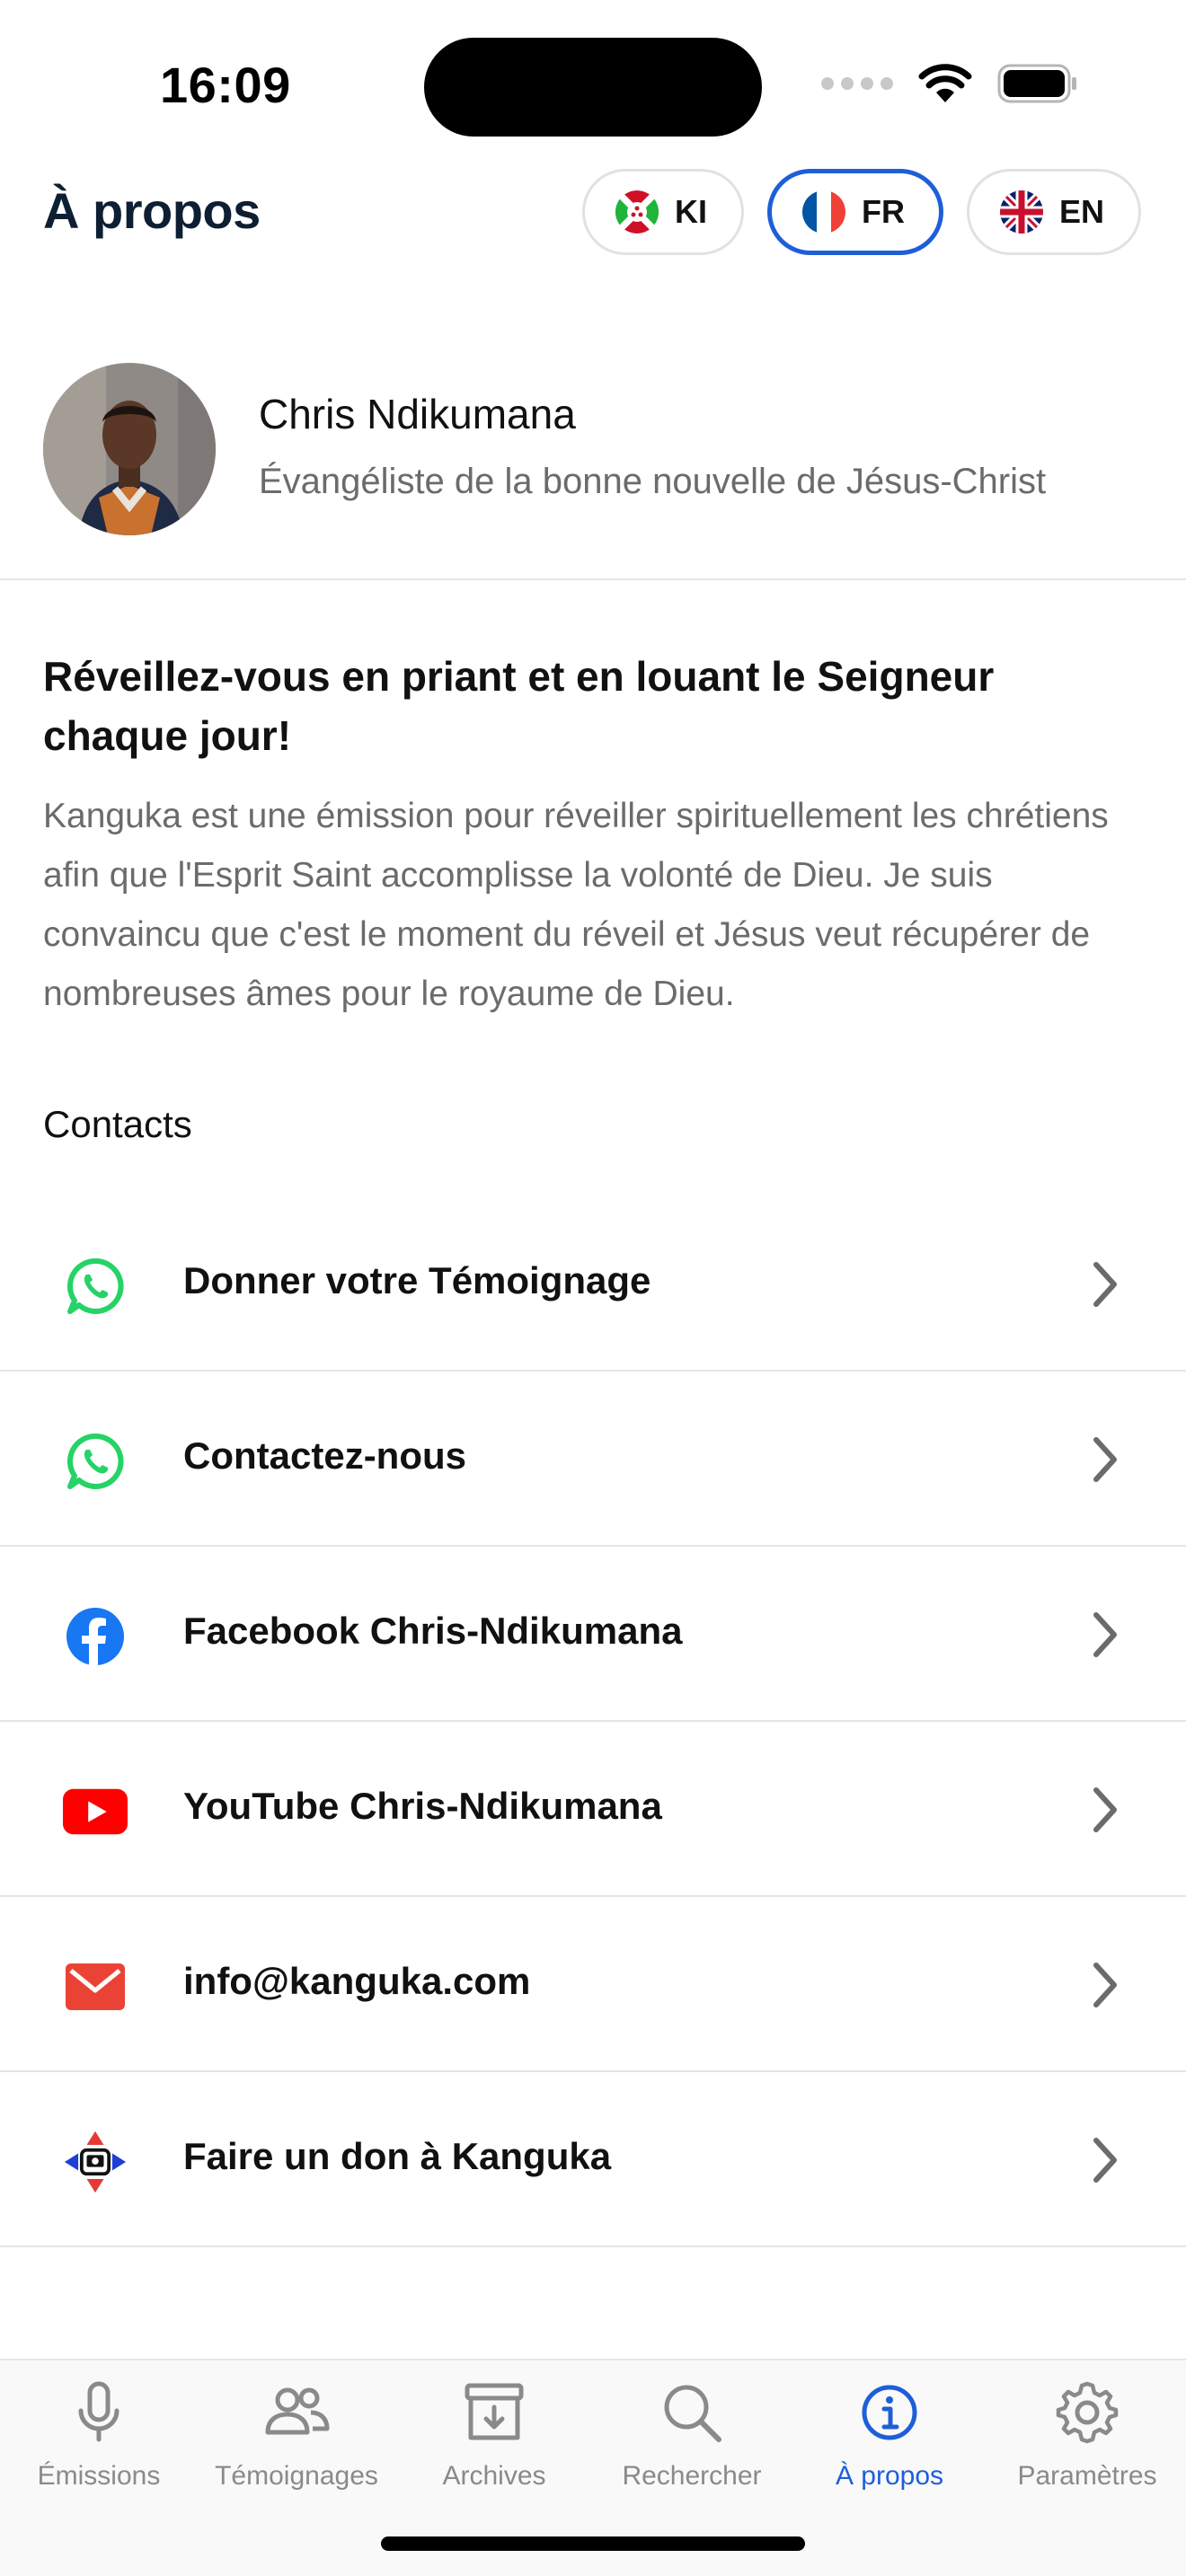 Image resolution: width=1186 pixels, height=2576 pixels. What do you see at coordinates (1087, 2476) in the screenshot?
I see `tab-label: Paramètres` at bounding box center [1087, 2476].